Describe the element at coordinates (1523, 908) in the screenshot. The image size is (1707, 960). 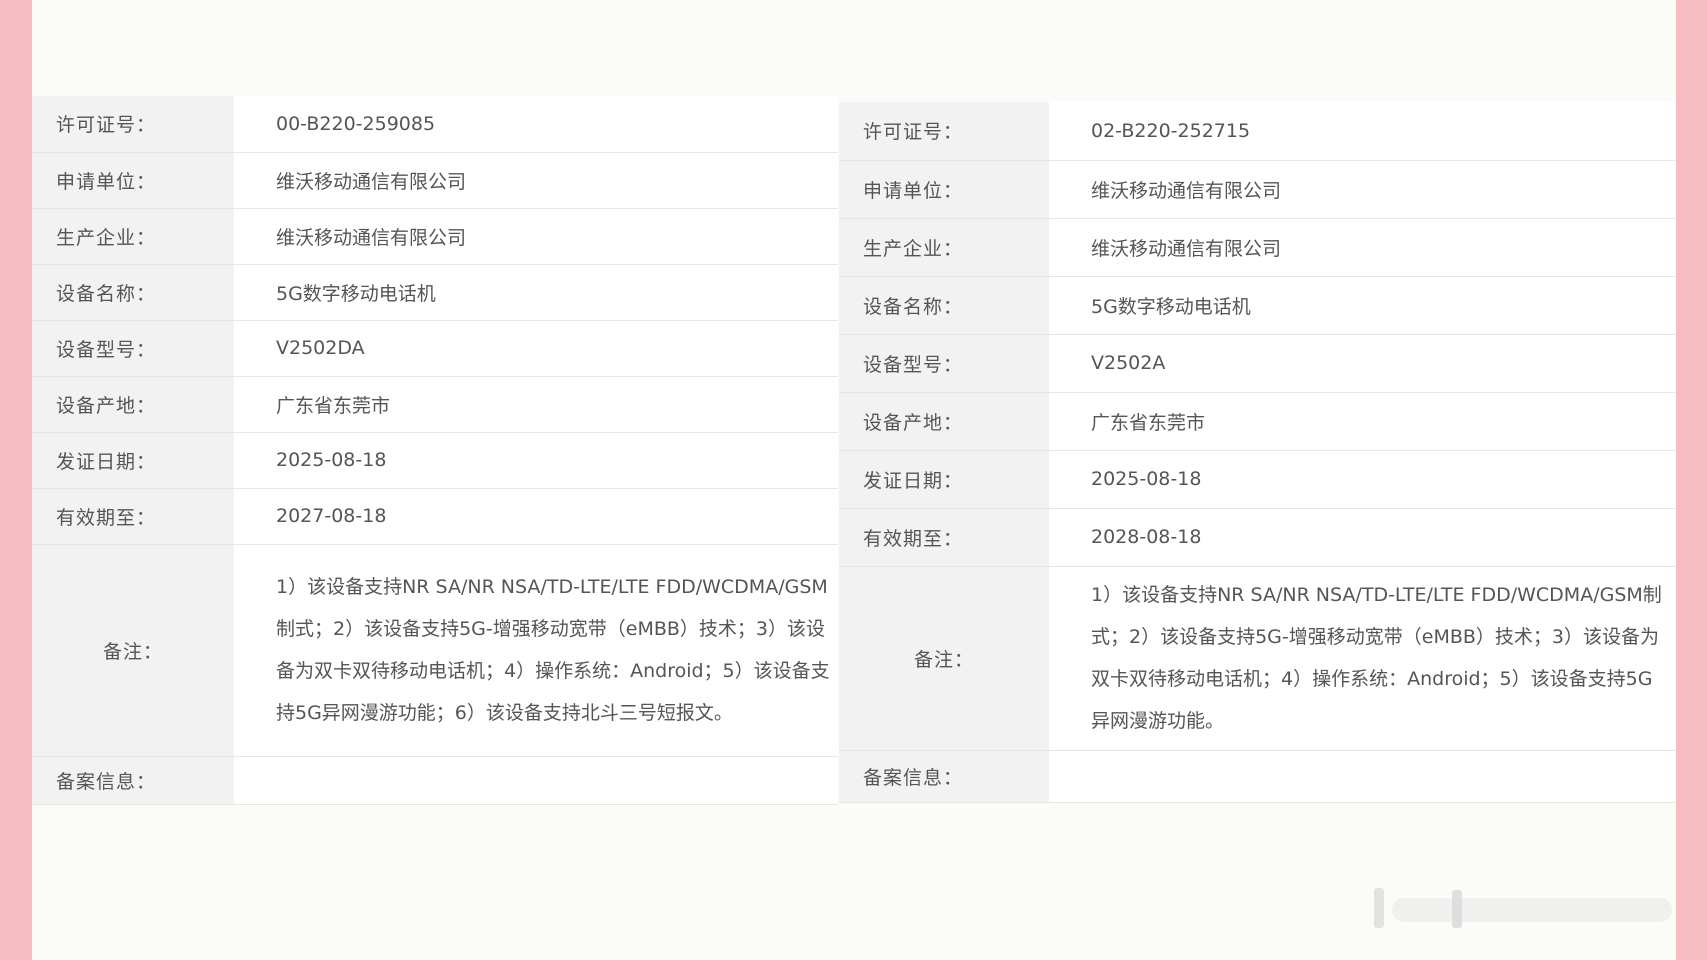
I see `watermark-logo` at that location.